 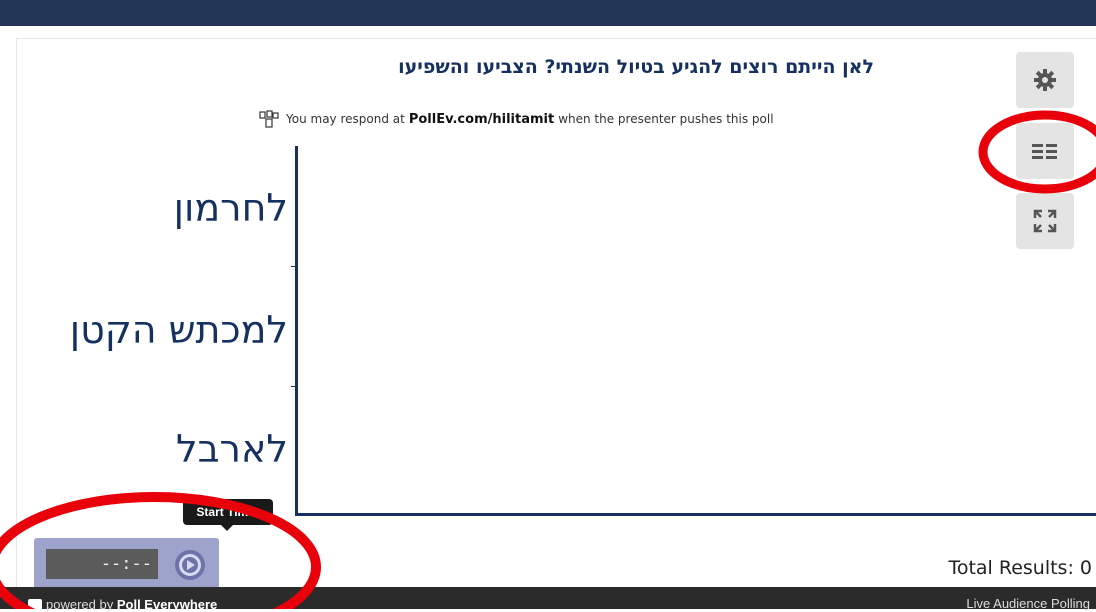 I want to click on timer-widget: --:--, so click(x=126, y=564).